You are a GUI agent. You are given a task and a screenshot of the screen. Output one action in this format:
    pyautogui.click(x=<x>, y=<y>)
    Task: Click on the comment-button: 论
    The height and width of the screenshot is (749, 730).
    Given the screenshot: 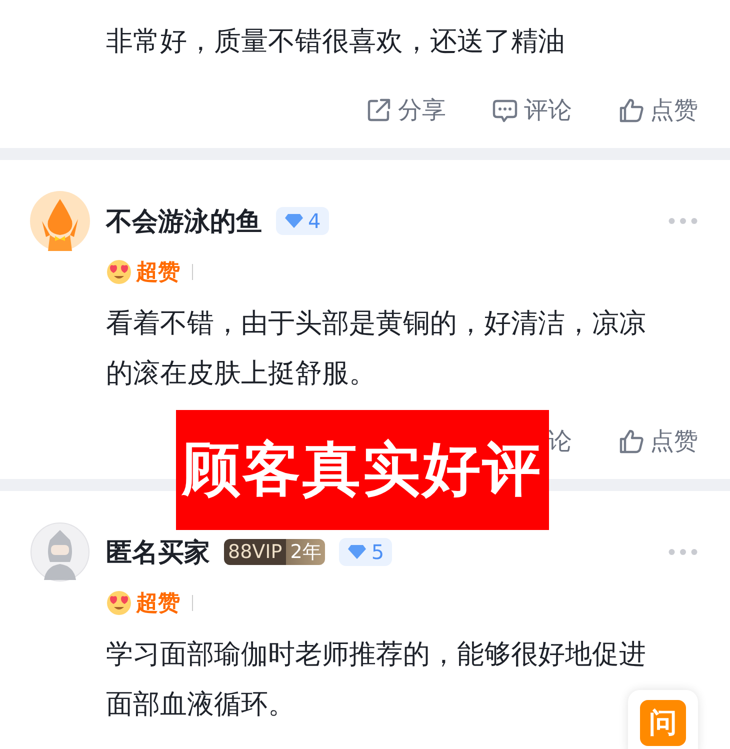 What is the action you would take?
    pyautogui.click(x=560, y=441)
    